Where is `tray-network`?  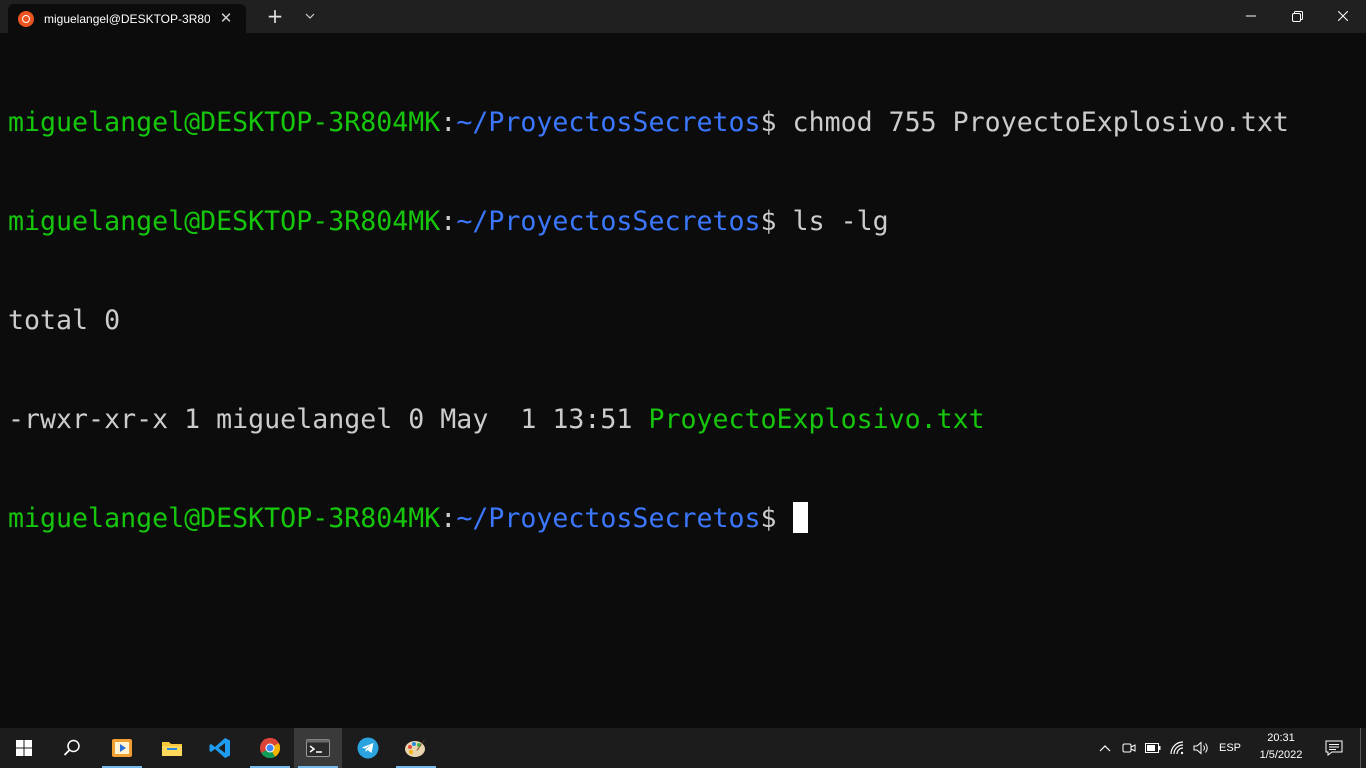
tray-network is located at coordinates (1178, 748).